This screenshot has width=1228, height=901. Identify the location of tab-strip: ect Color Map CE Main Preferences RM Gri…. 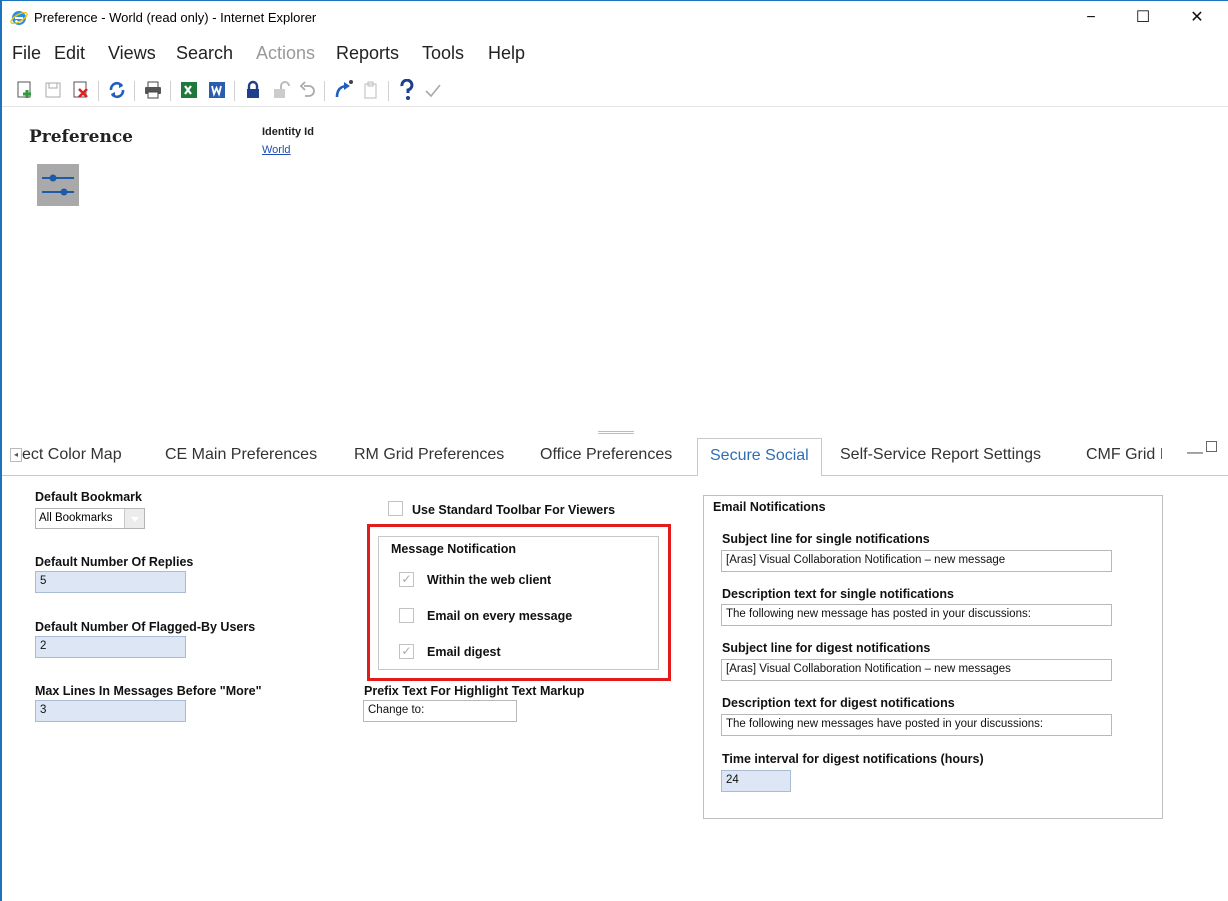
(592, 457).